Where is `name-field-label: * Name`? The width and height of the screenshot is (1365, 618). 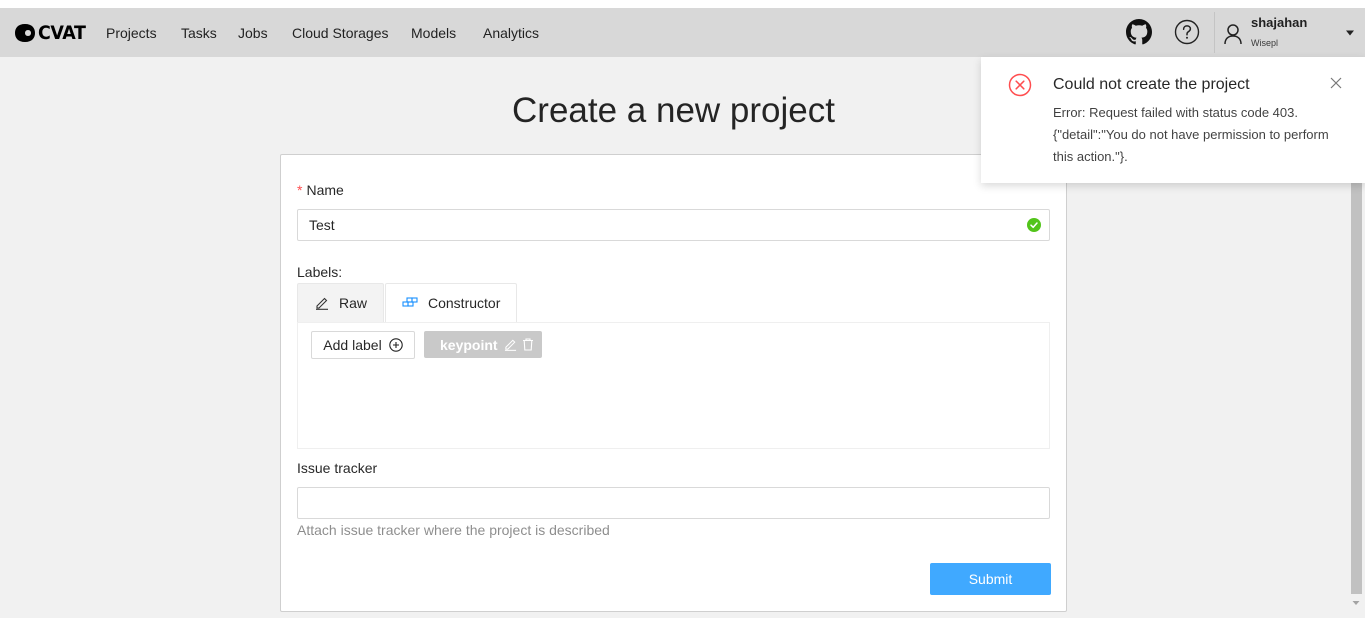
name-field-label: * Name is located at coordinates (320, 190).